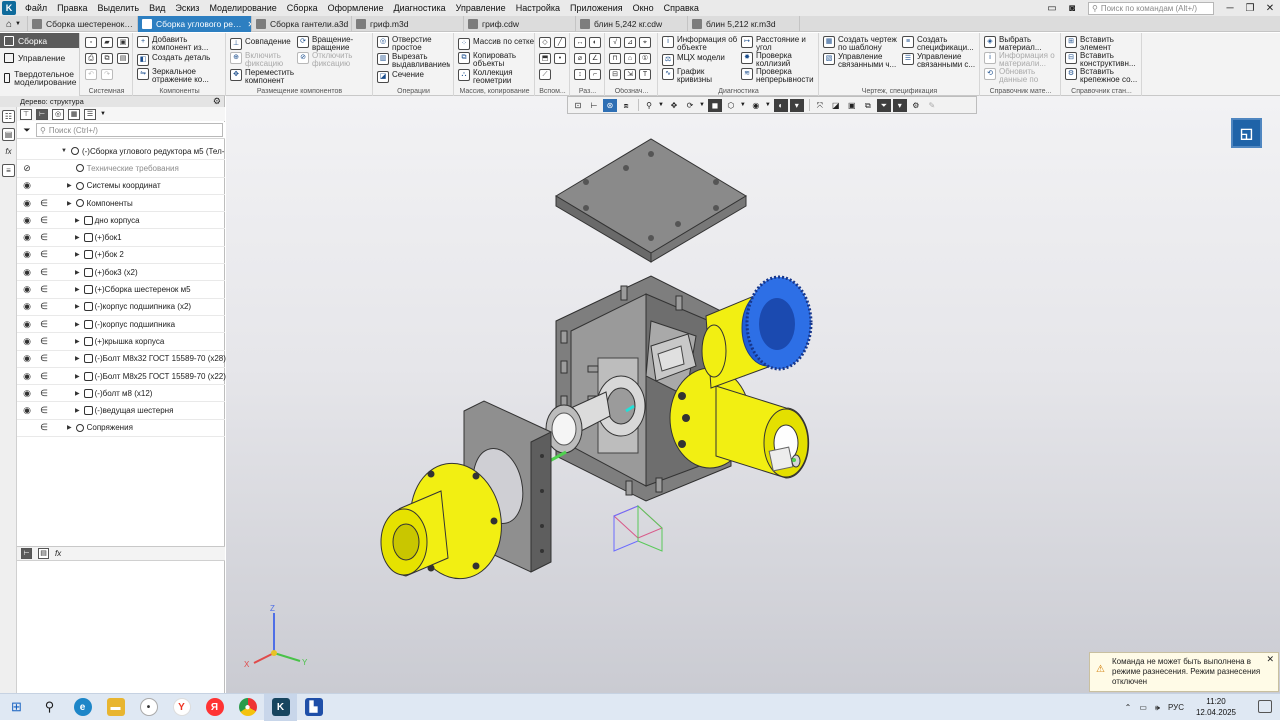  Describe the element at coordinates (157, 8) in the screenshot. I see `menu-view: Вид` at that location.